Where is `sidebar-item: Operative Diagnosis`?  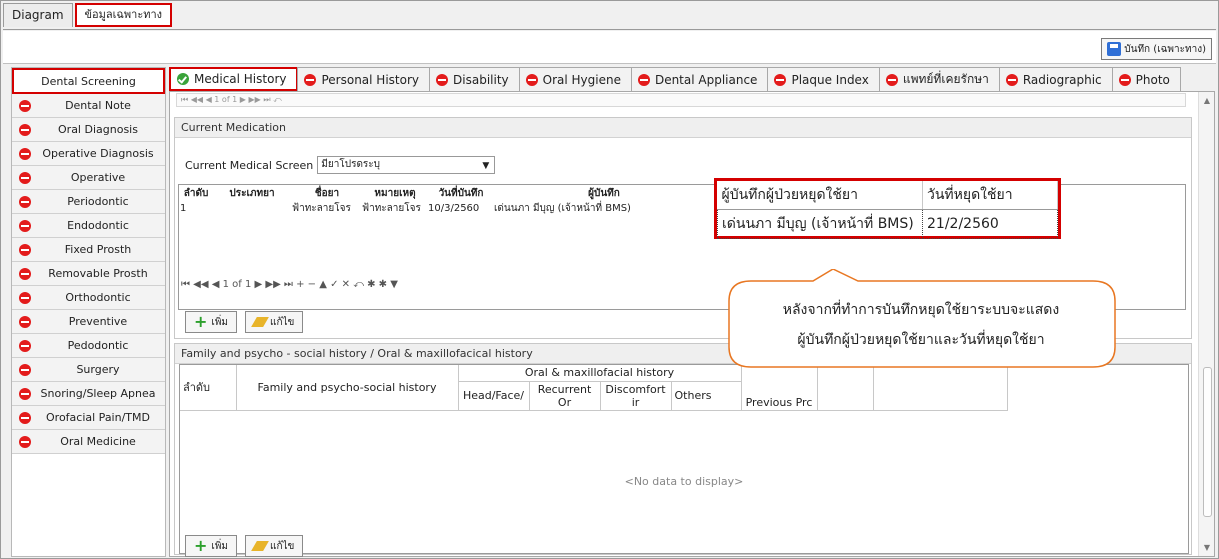
sidebar-item: Operative Diagnosis is located at coordinates (88, 154).